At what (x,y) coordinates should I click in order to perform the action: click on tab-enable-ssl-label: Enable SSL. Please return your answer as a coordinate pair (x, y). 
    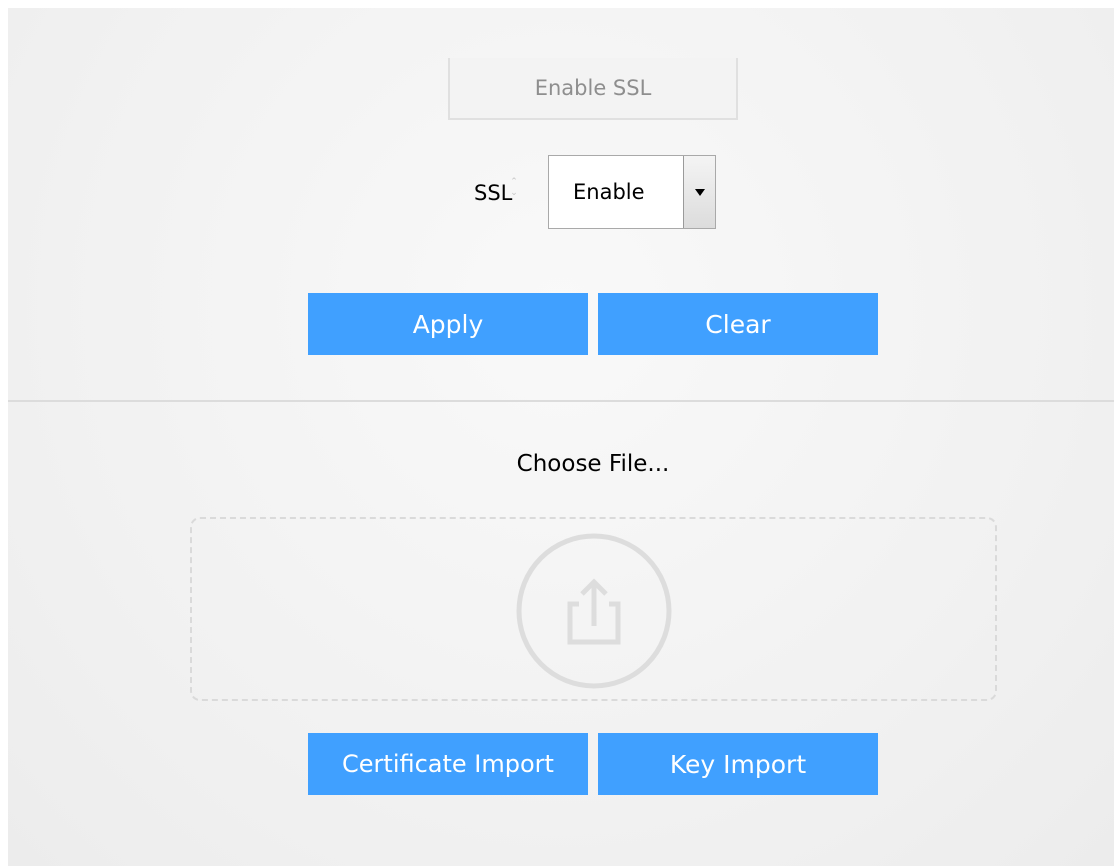
    Looking at the image, I should click on (593, 88).